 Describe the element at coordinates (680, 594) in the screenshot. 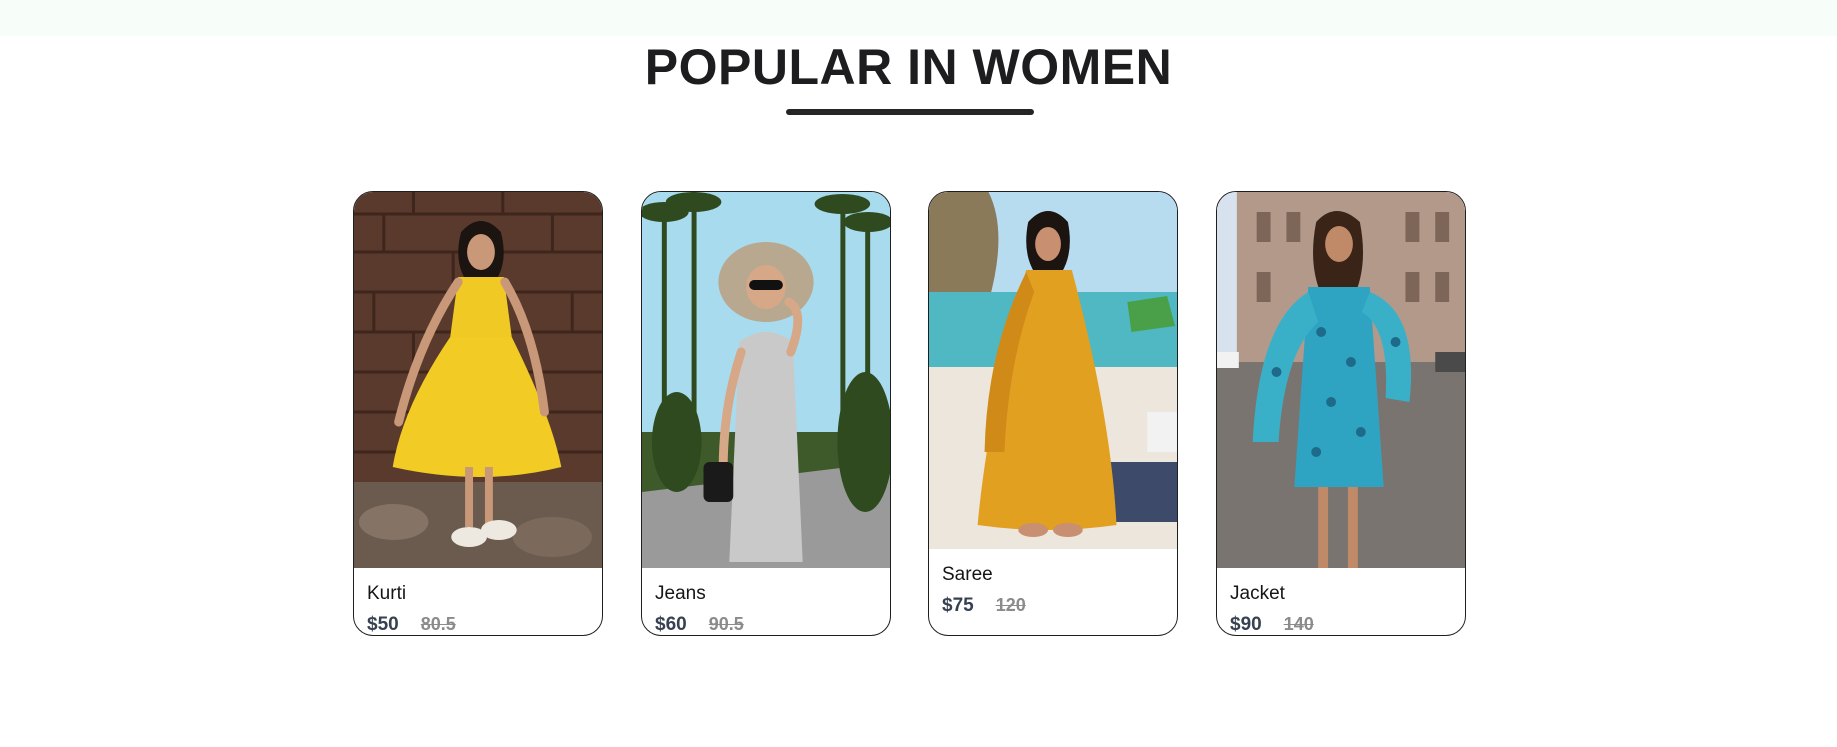

I see `product-name: Jeans` at that location.